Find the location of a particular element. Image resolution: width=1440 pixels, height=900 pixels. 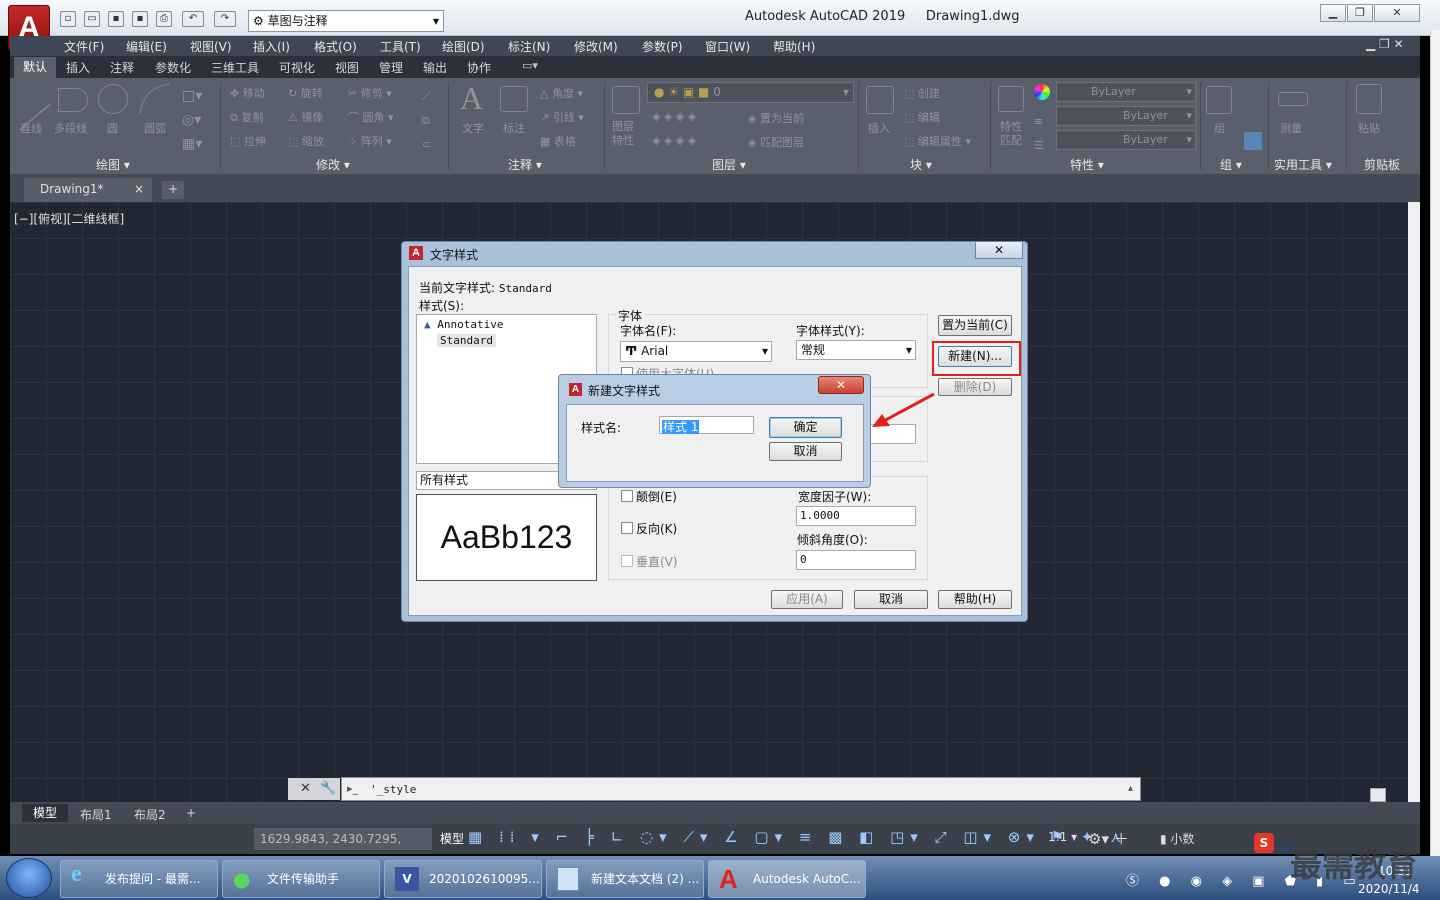

menu-help: 帮助(H) is located at coordinates (794, 46).